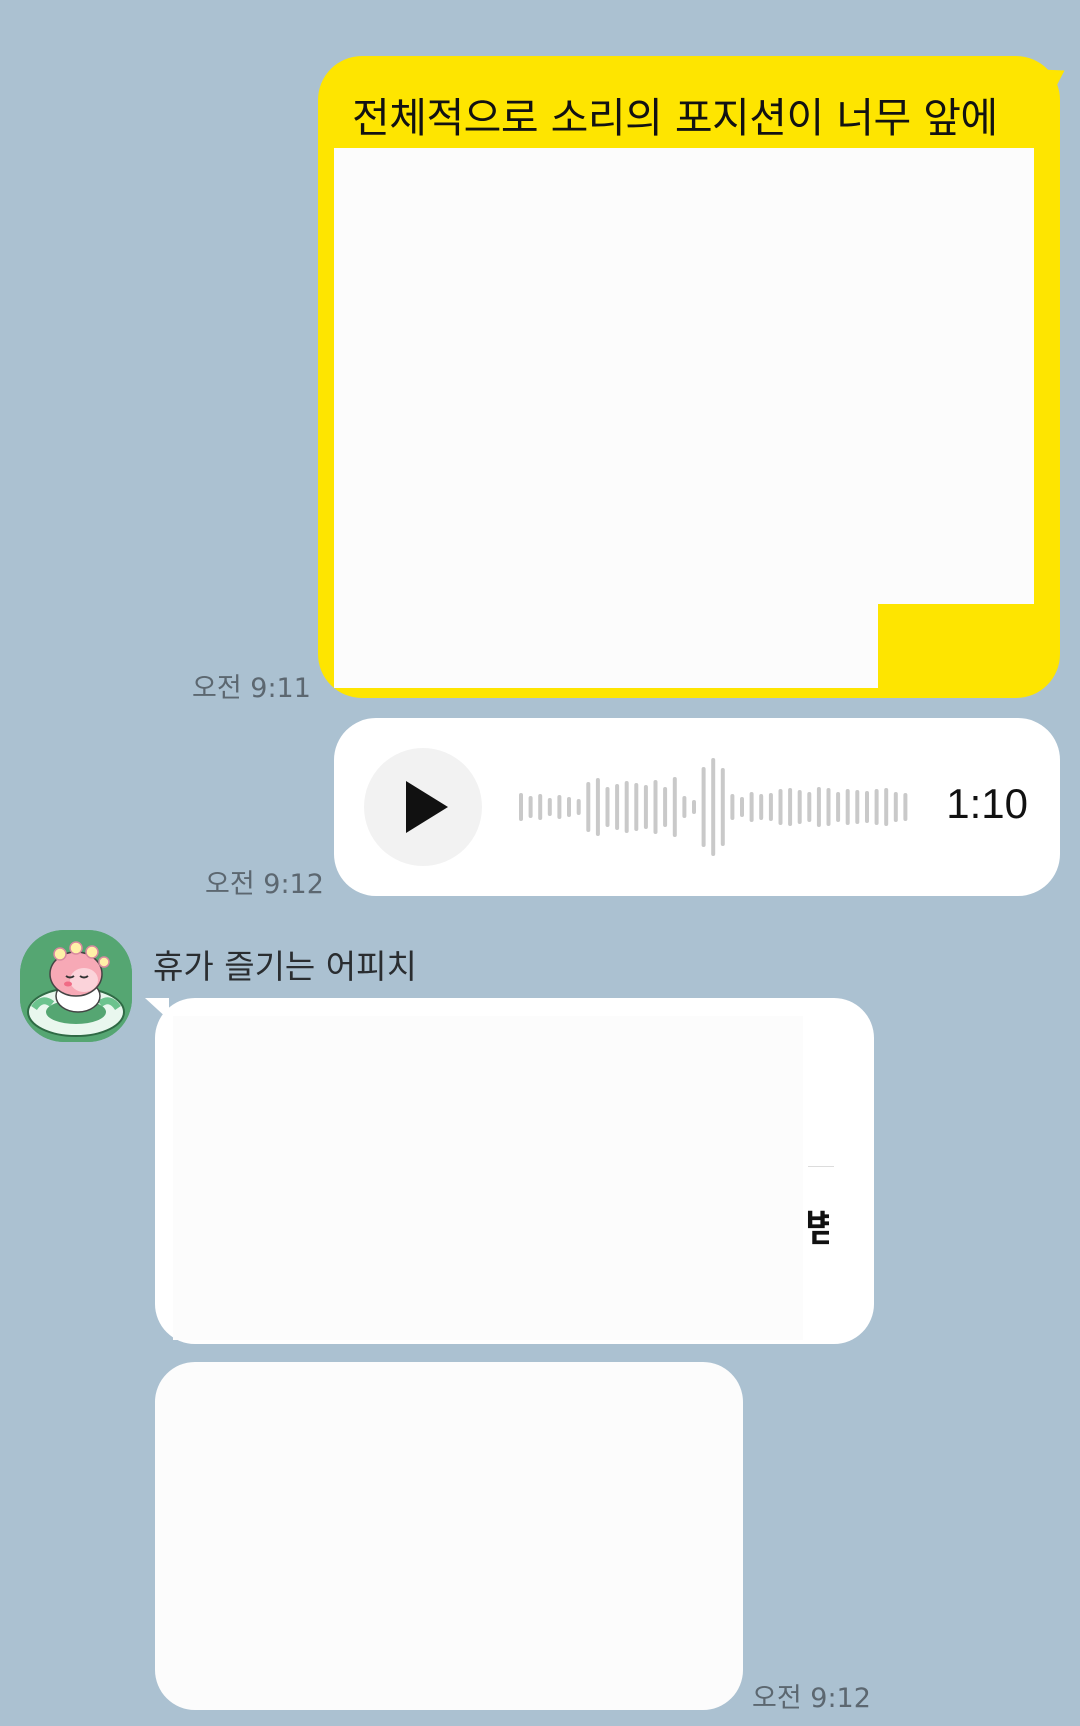 This screenshot has height=1726, width=1080. I want to click on voice-message-bubble: 1:10, so click(697, 807).